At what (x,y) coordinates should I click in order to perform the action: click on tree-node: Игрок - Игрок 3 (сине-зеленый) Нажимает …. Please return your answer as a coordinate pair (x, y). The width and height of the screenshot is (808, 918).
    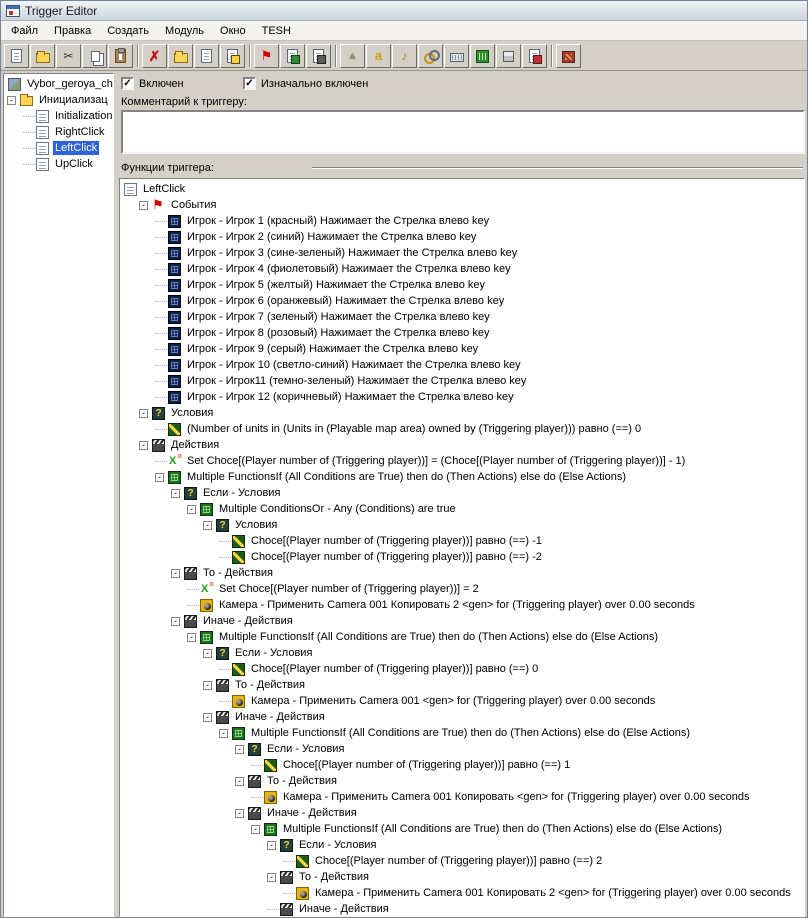
    Looking at the image, I should click on (462, 253).